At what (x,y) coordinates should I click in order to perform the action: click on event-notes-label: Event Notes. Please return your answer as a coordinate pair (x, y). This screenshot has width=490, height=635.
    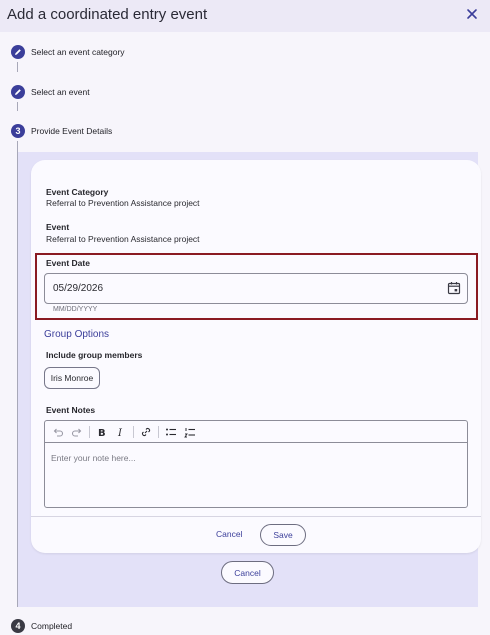
    Looking at the image, I should click on (71, 410).